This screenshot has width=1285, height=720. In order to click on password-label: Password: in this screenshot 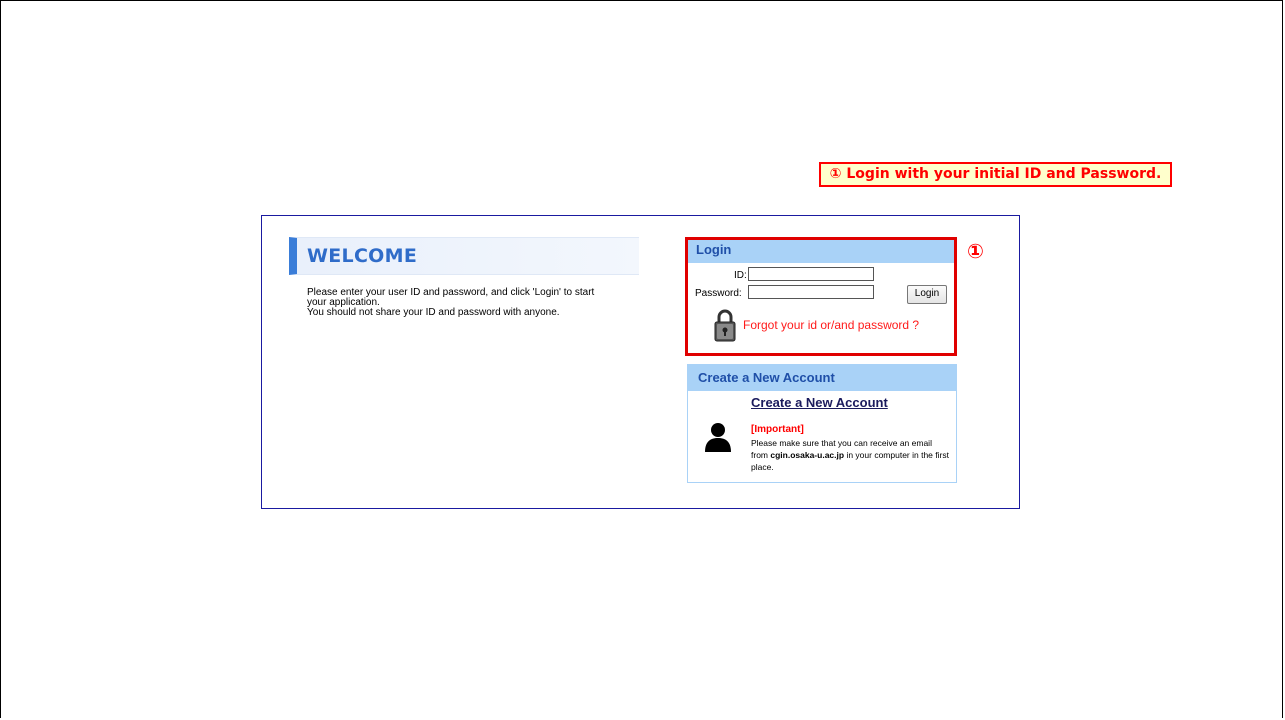, I will do `click(718, 293)`.